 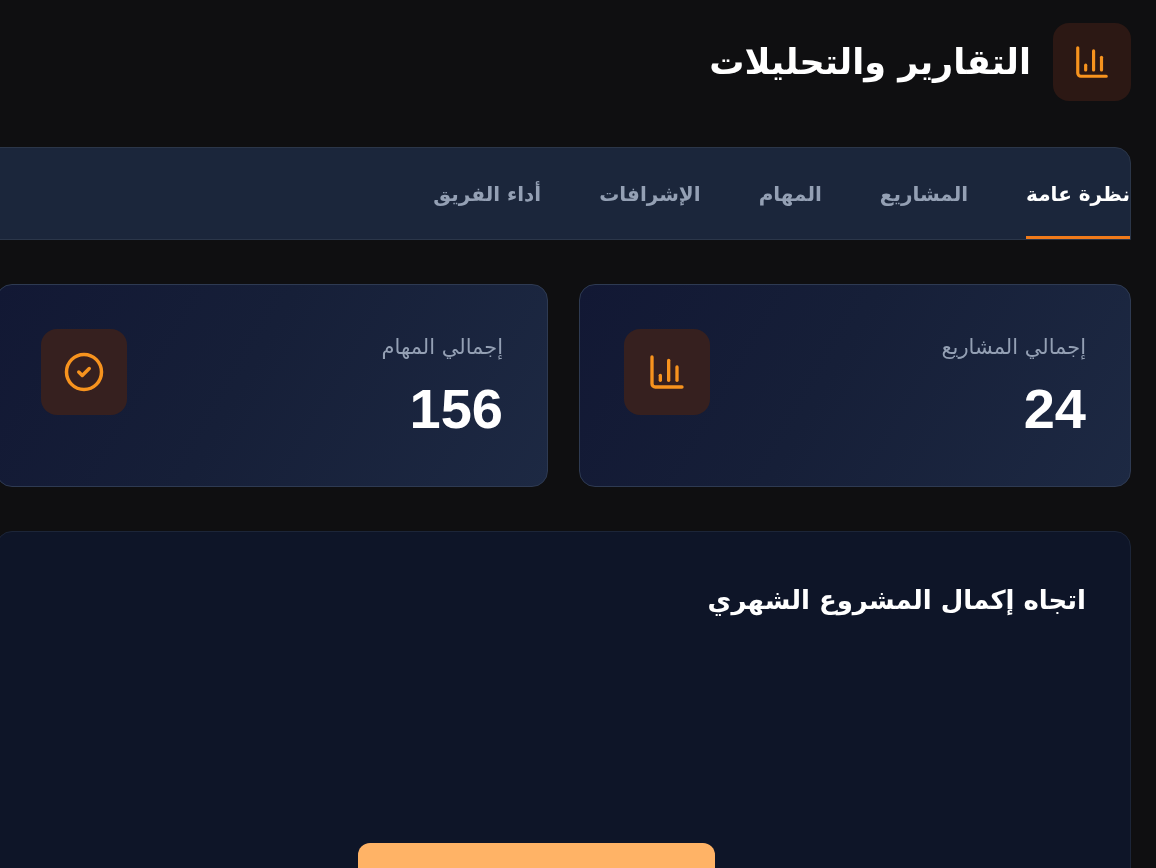 I want to click on tab: أداء الفريق, so click(x=487, y=193).